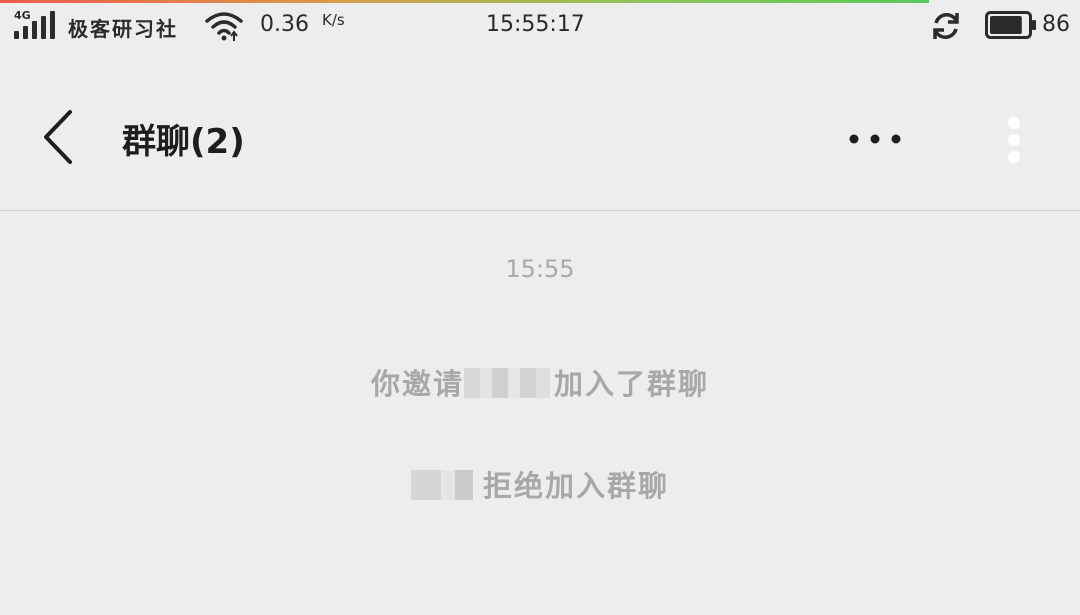  I want to click on system-message-reject: 拒绝加入群聊, so click(540, 484).